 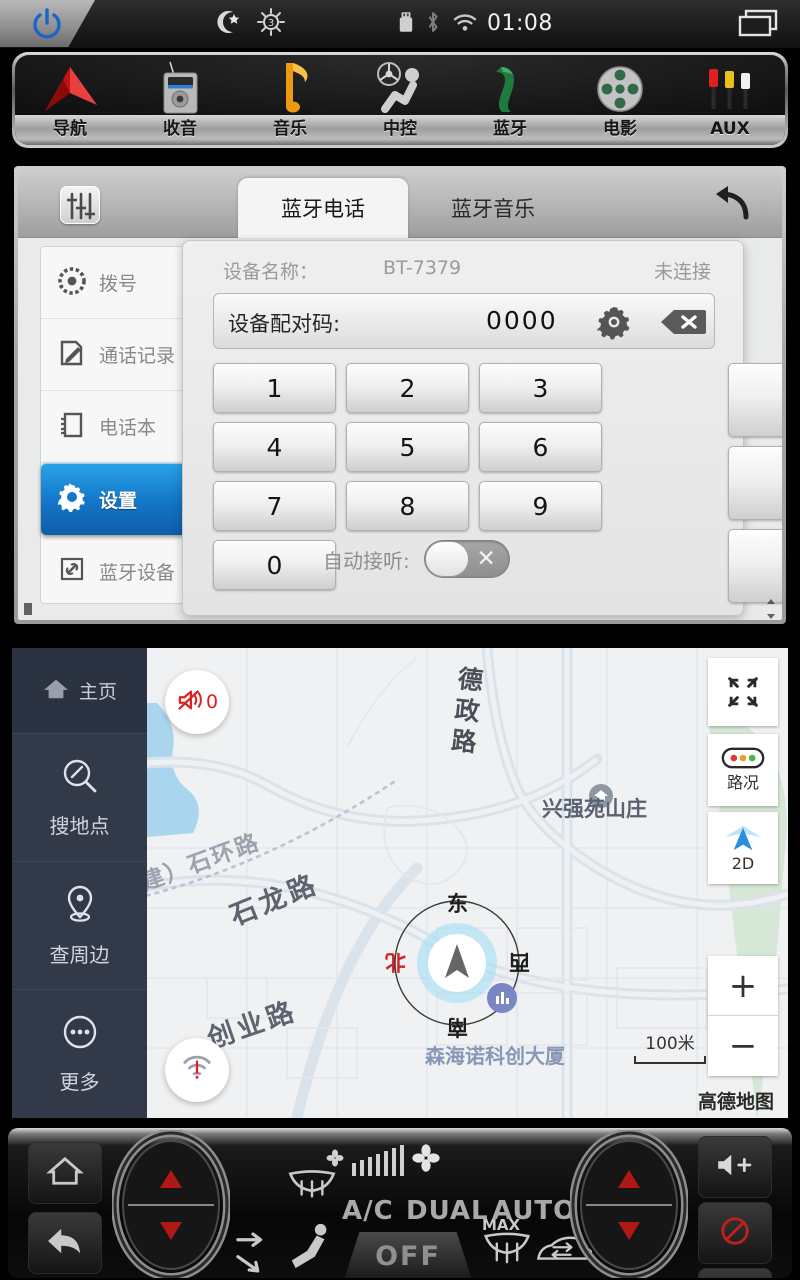 I want to click on auto-answer-toggle: ✕, so click(x=466, y=559).